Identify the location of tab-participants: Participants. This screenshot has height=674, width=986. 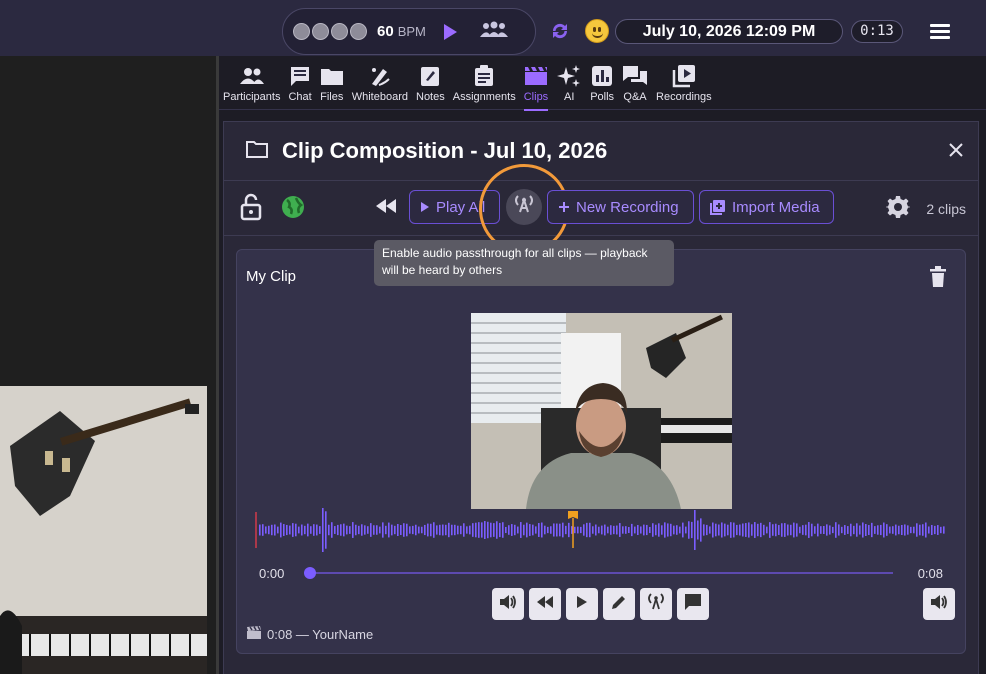
(251, 85).